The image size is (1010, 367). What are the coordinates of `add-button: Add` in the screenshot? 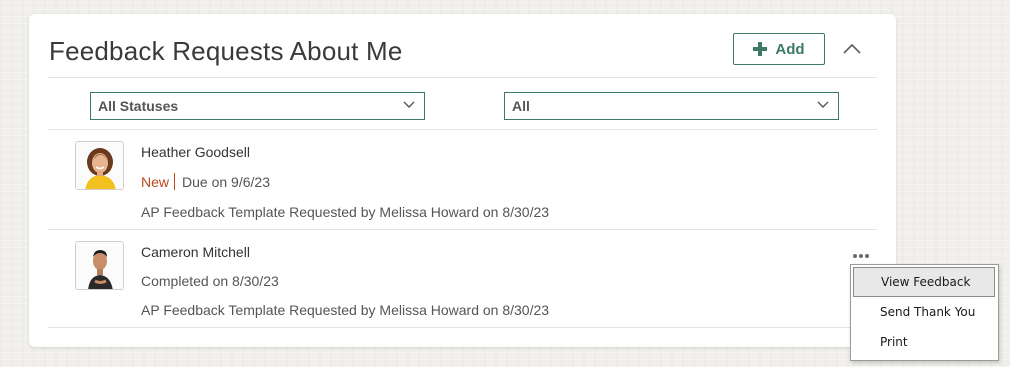 It's located at (779, 49).